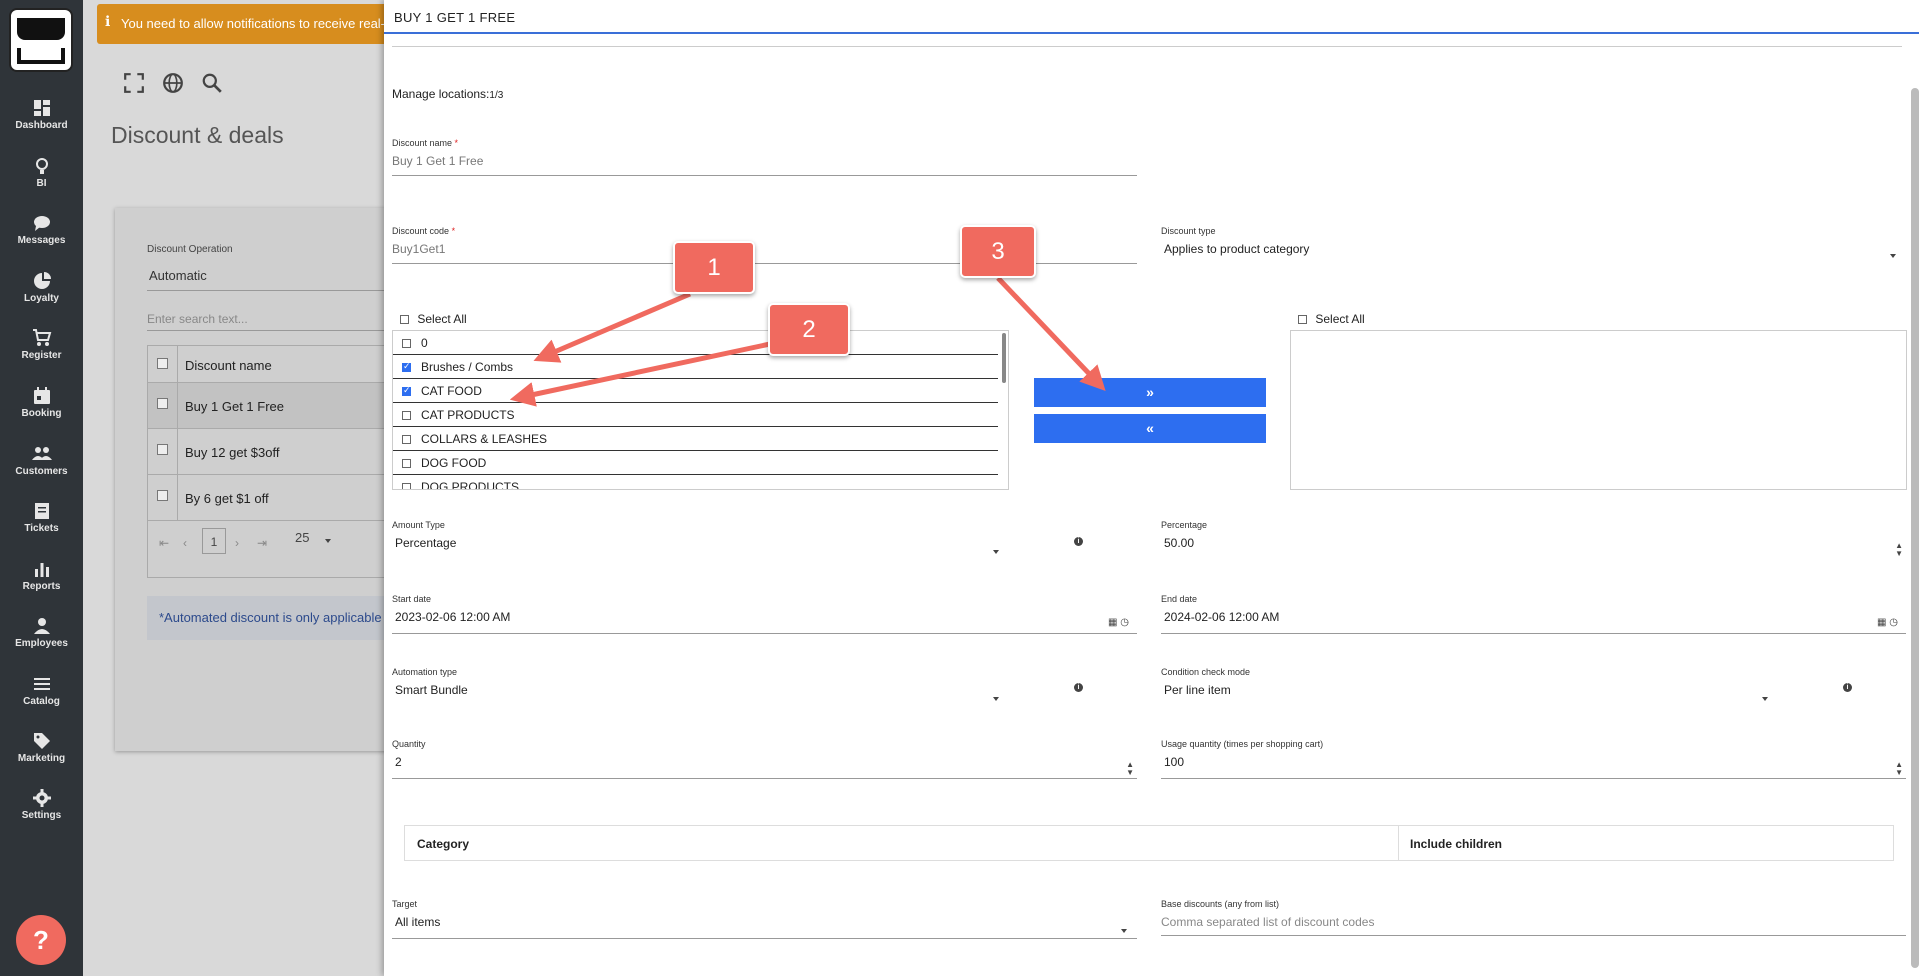 The height and width of the screenshot is (976, 1919). What do you see at coordinates (1150, 392) in the screenshot?
I see `move-right-button: »` at bounding box center [1150, 392].